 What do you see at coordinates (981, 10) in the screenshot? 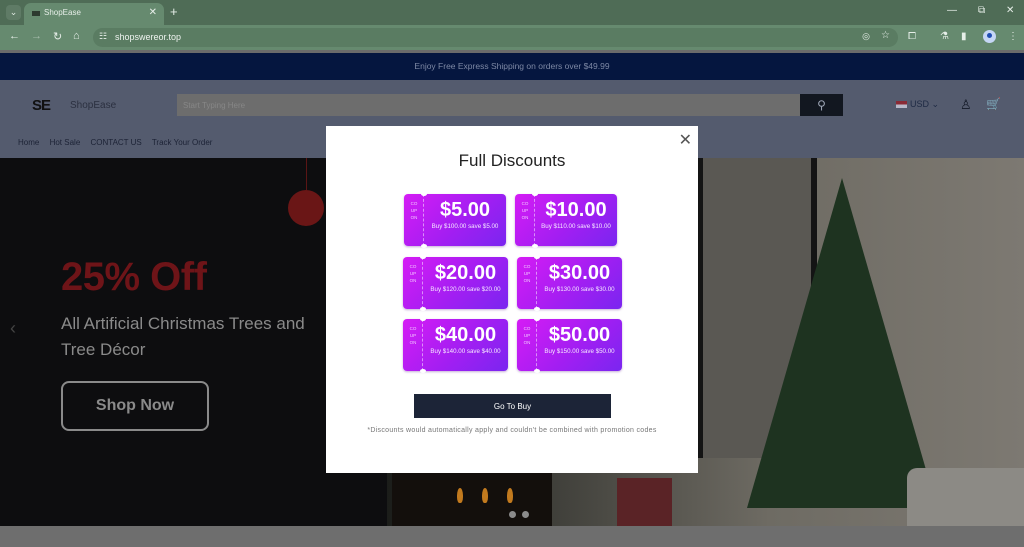
I see `restore-icon: ⧉` at bounding box center [981, 10].